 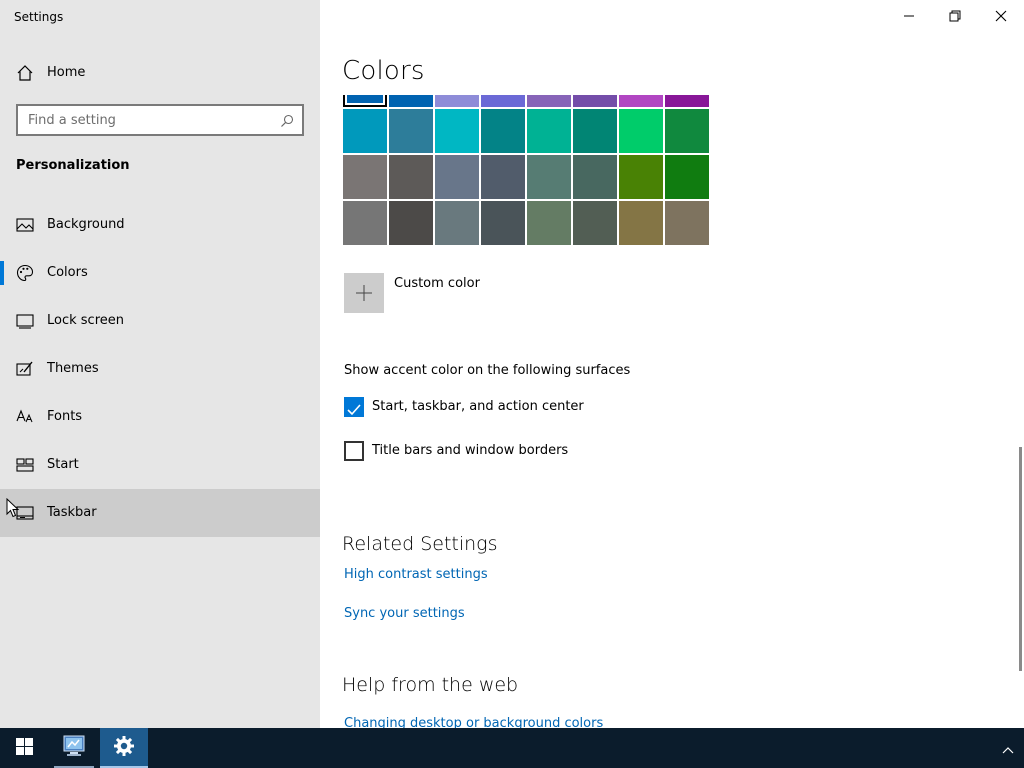 I want to click on related-settings-heading: Related Settings, so click(x=420, y=544).